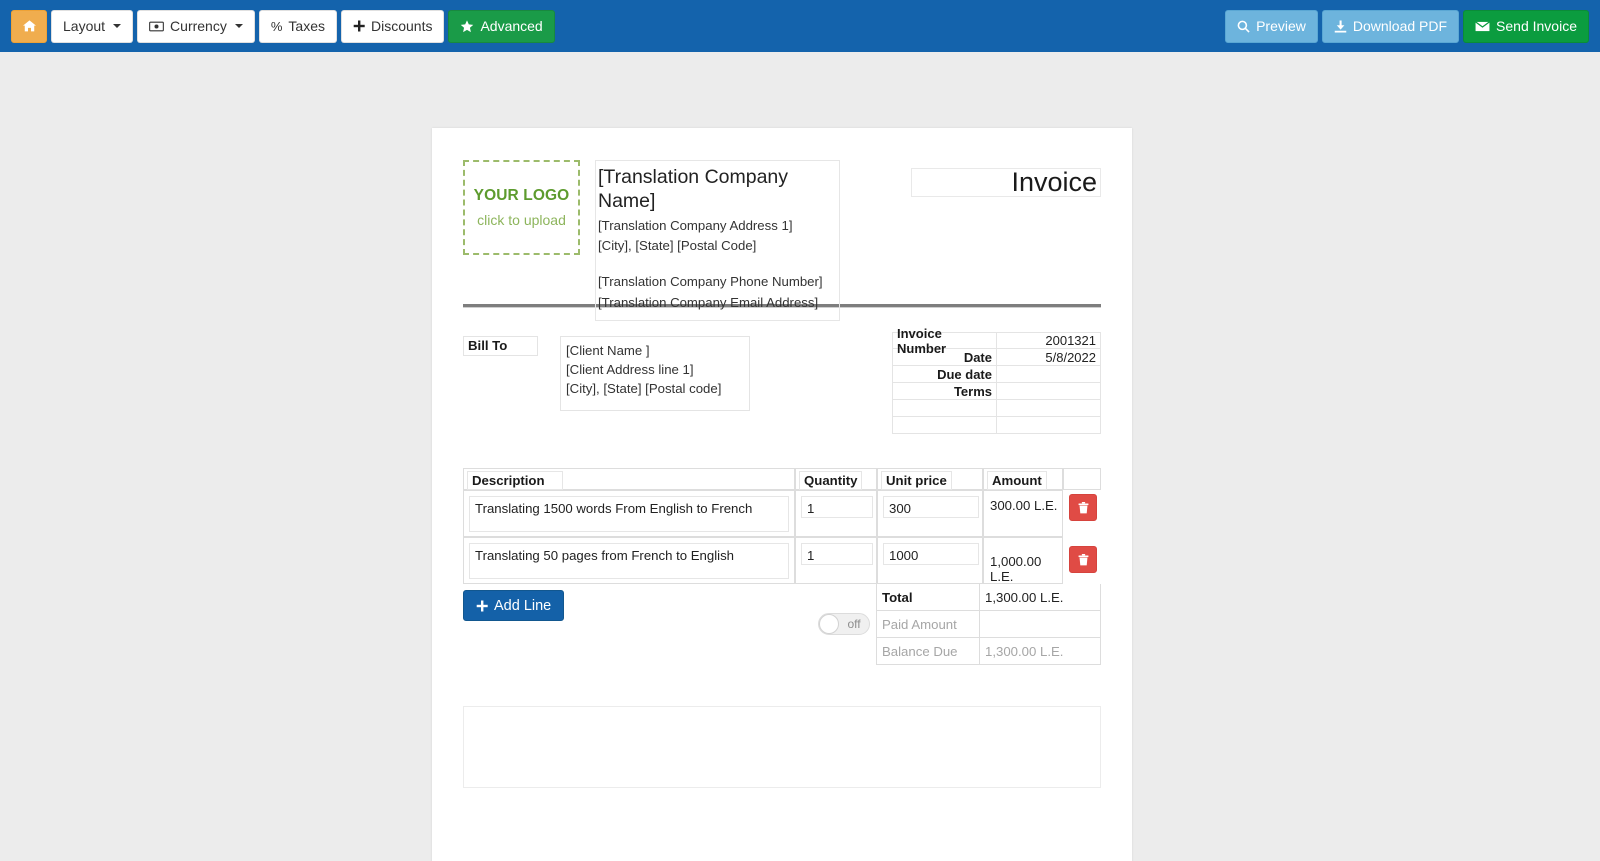 This screenshot has height=861, width=1600. What do you see at coordinates (1054, 182) in the screenshot?
I see `invoice-title-text: Invoice` at bounding box center [1054, 182].